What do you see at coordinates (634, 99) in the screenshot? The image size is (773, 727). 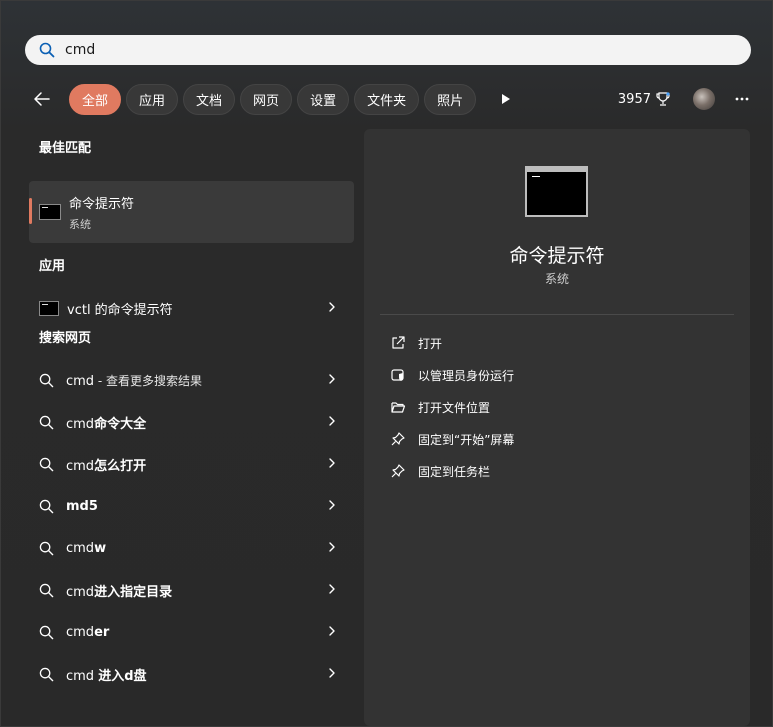 I see `points-value: 3957` at bounding box center [634, 99].